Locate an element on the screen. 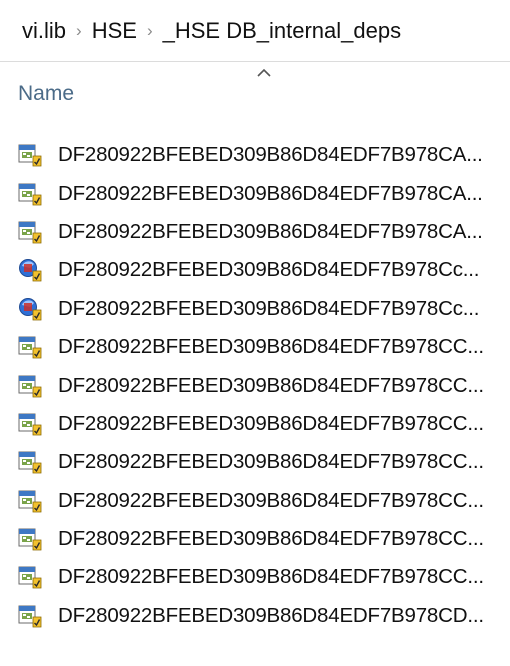 This screenshot has width=510, height=666. breadcrumb-item-vi-lib: vi.lib is located at coordinates (44, 31).